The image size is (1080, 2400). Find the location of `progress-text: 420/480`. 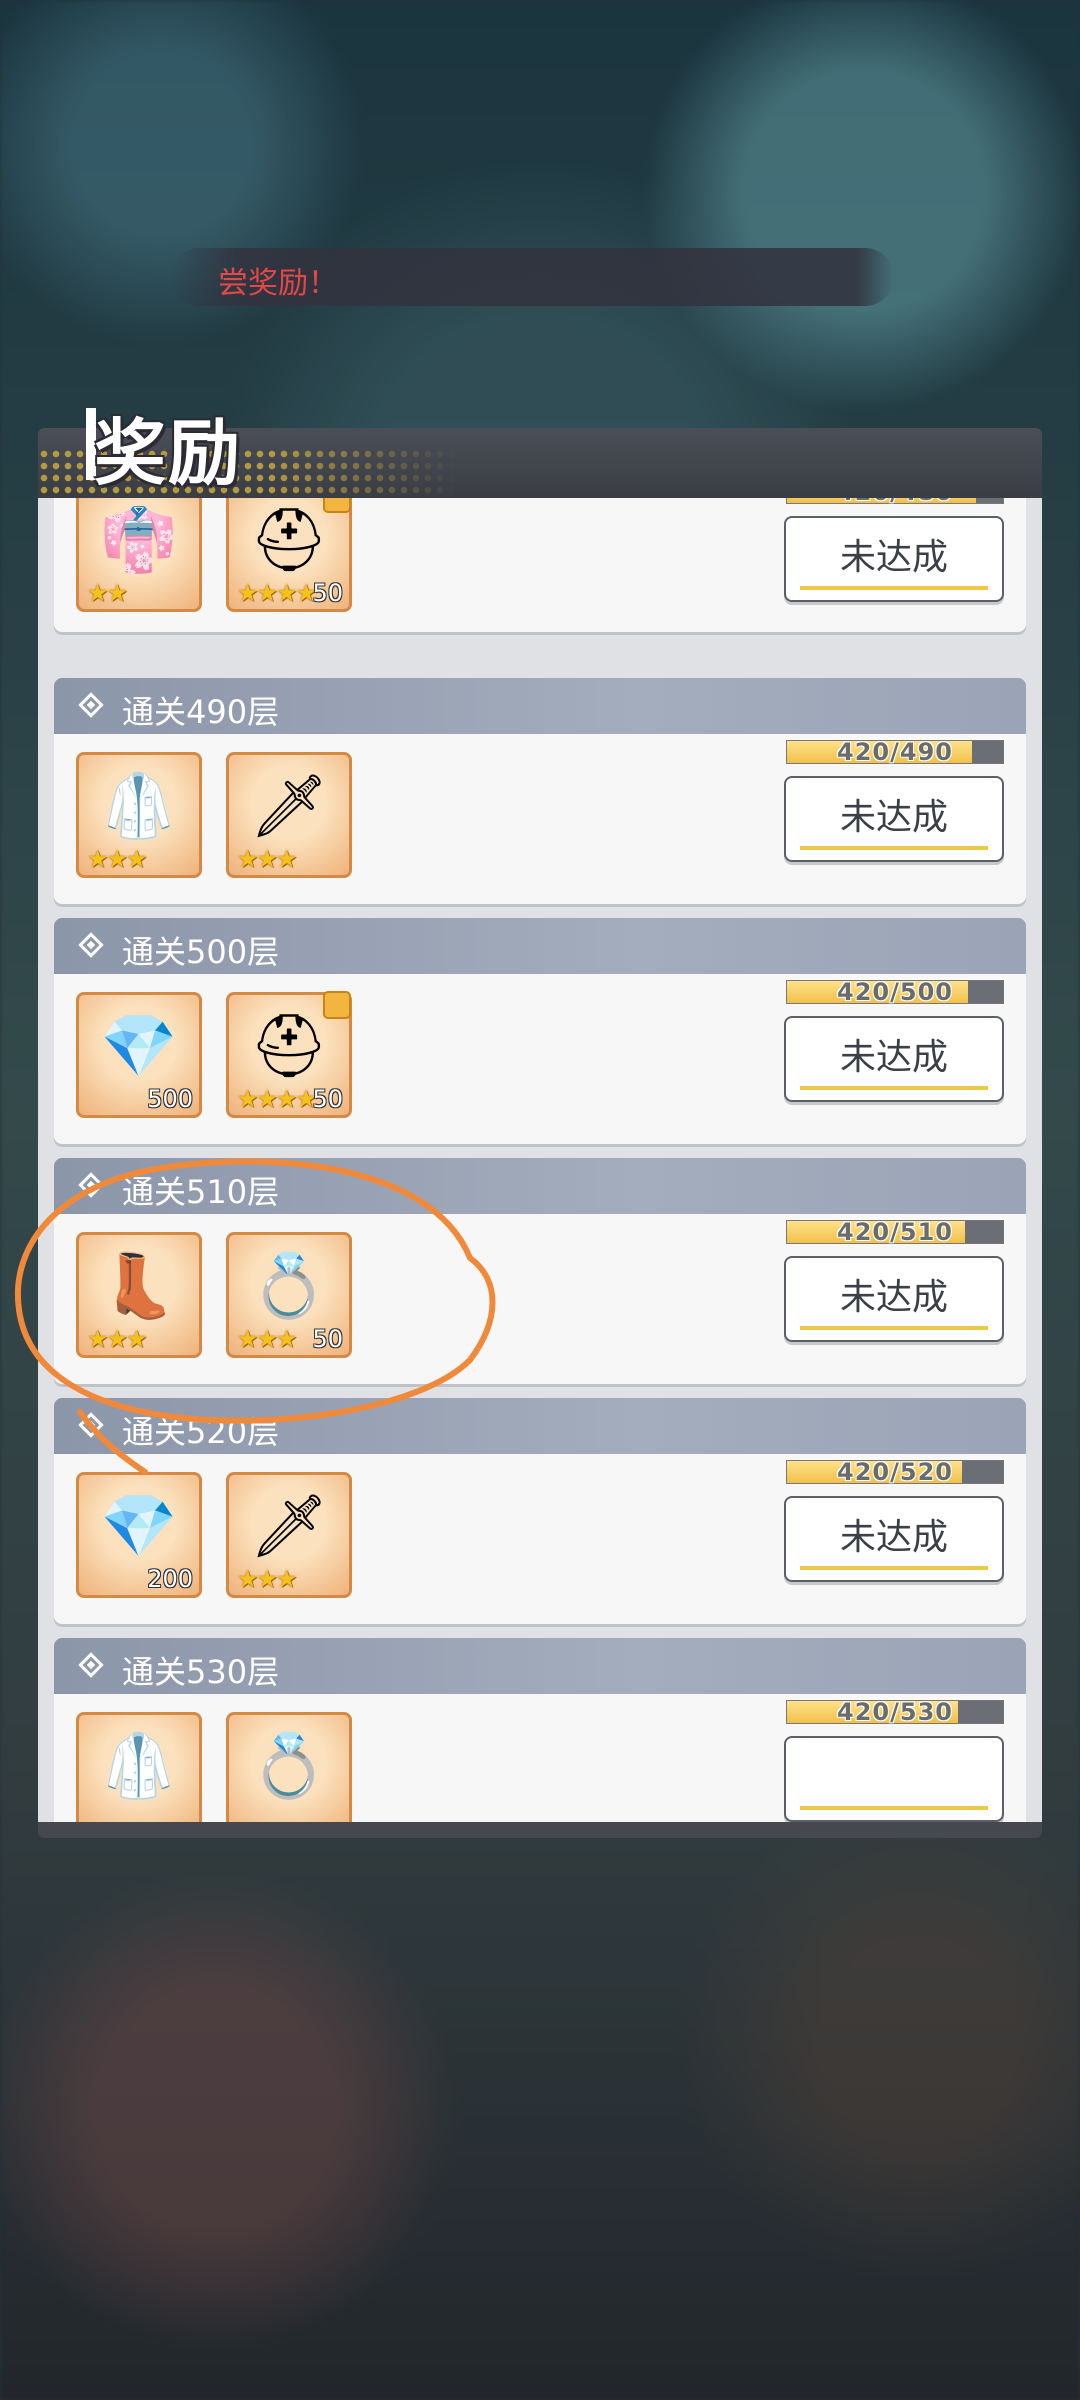

progress-text: 420/480 is located at coordinates (895, 502).